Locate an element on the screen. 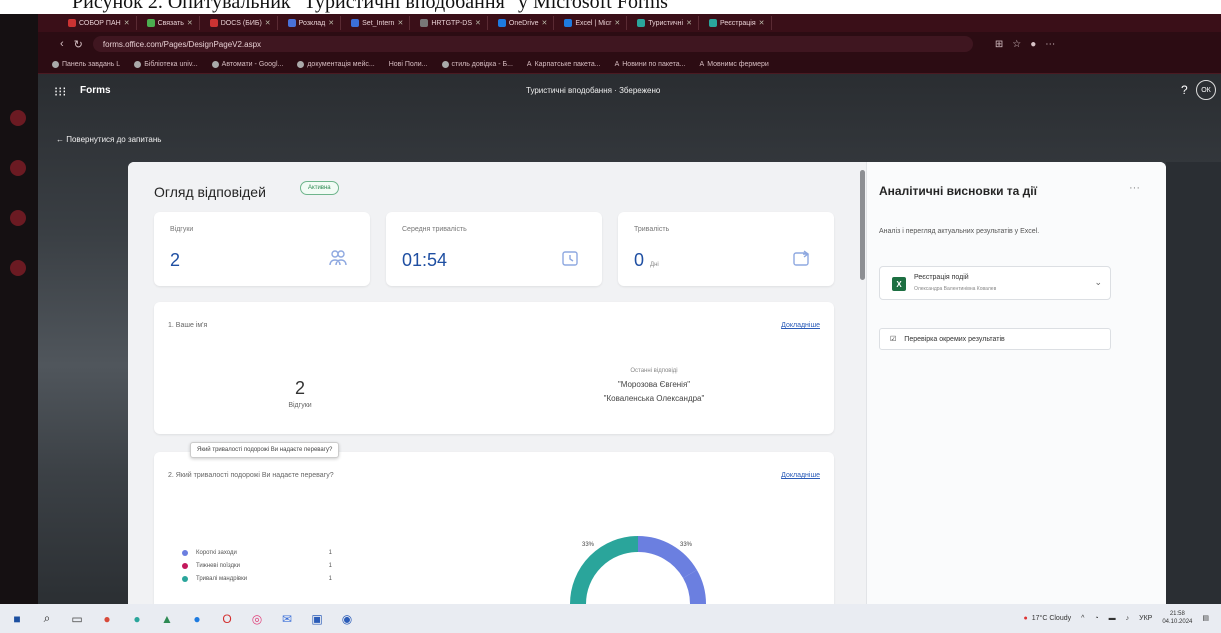 The image size is (1221, 633). files-icon: ▲ is located at coordinates (167, 619).